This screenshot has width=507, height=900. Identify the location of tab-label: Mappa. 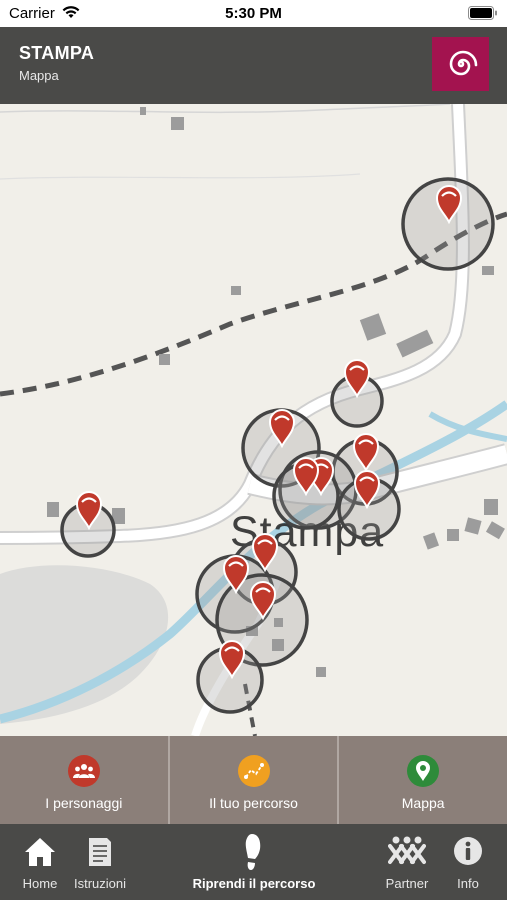
(423, 803).